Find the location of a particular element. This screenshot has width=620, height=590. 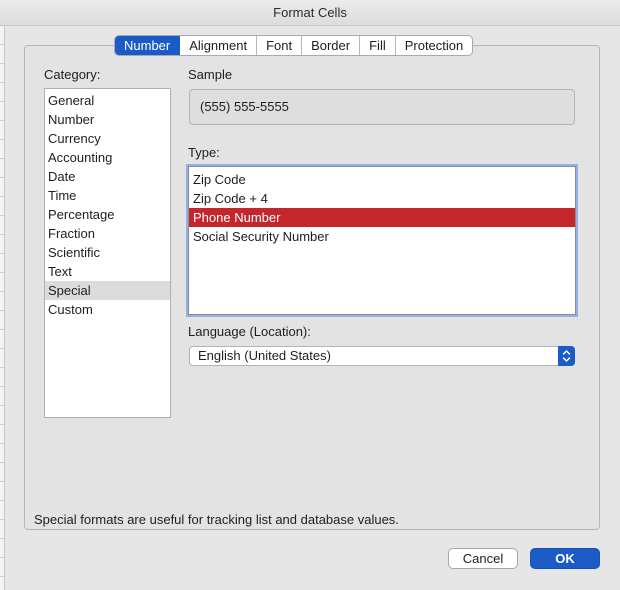

category-item-scientific: Scientific is located at coordinates (107, 252).